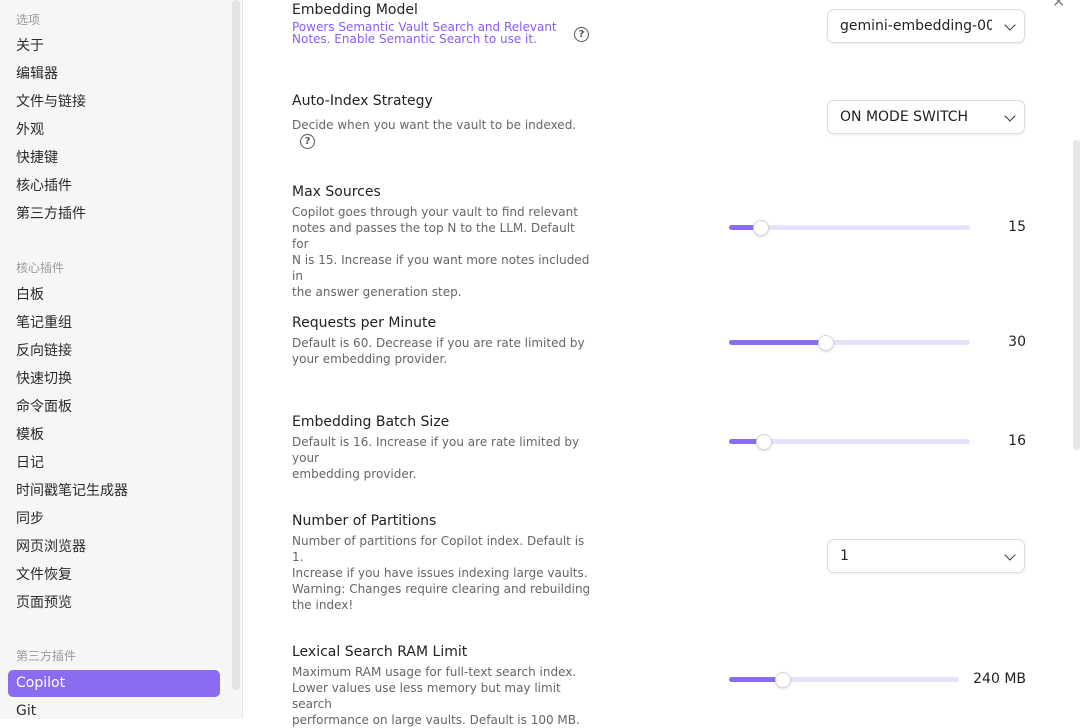 The height and width of the screenshot is (728, 1080). Describe the element at coordinates (114, 214) in the screenshot. I see `sidebar-item-community-plugins: 第三方插件` at that location.